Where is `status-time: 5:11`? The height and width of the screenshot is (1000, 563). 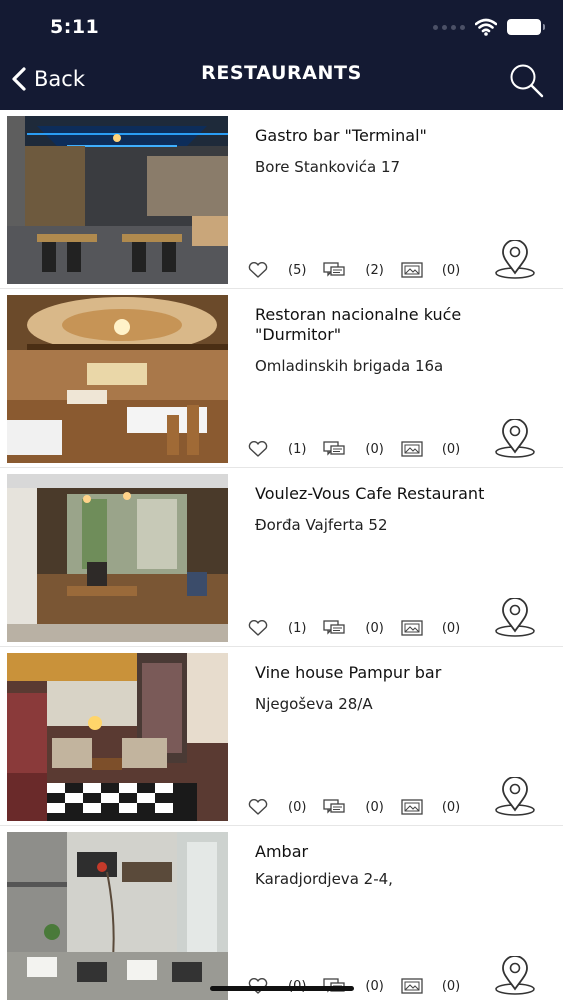 status-time: 5:11 is located at coordinates (75, 27).